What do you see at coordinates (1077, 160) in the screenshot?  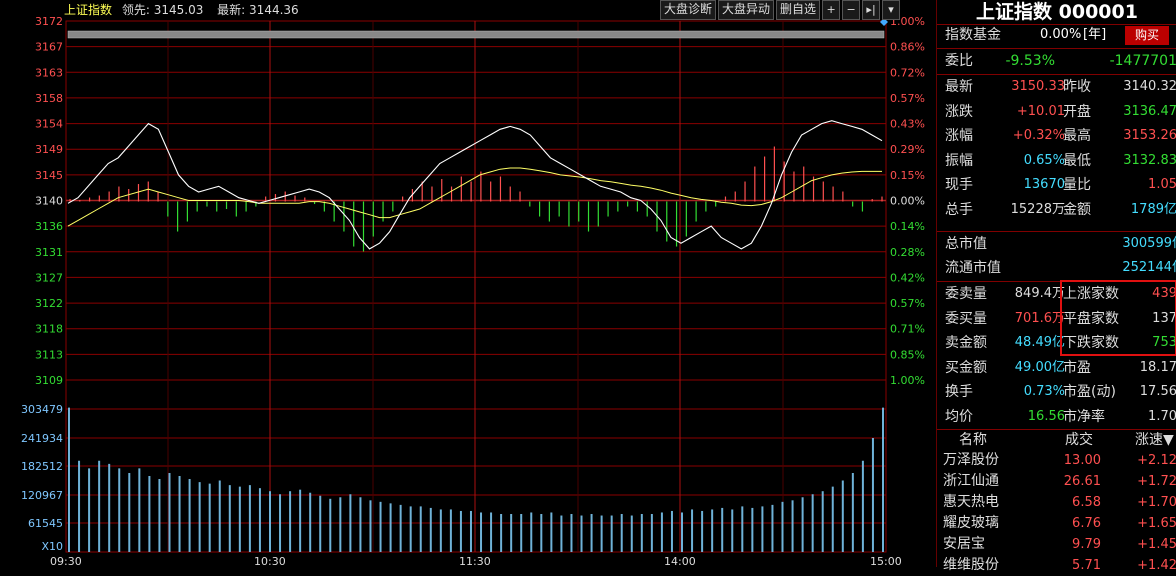 I see `field-label: 最低` at bounding box center [1077, 160].